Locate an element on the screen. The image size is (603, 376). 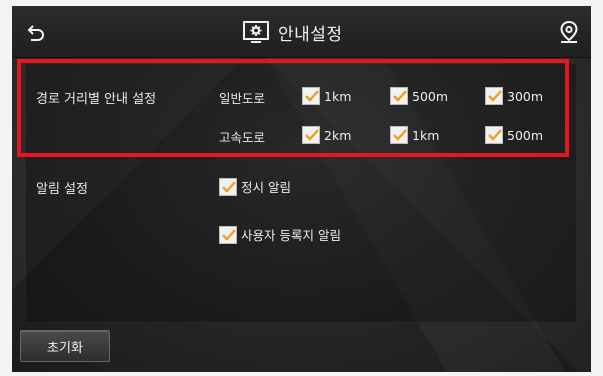
reset-button: 초기화 is located at coordinates (65, 346).